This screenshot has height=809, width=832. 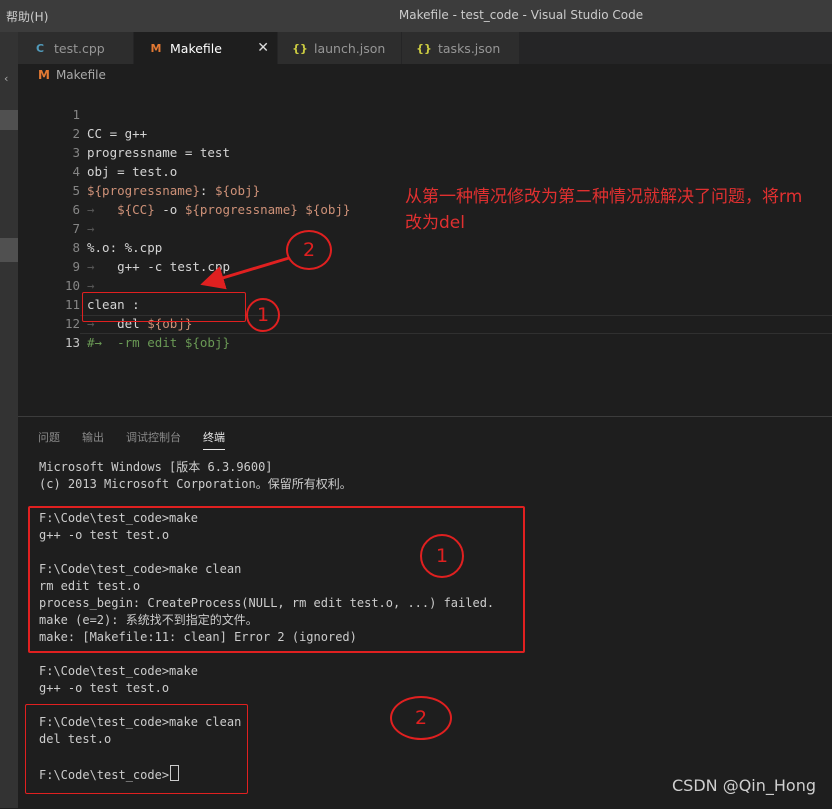 I want to click on tab-output: 输出, so click(x=93, y=439).